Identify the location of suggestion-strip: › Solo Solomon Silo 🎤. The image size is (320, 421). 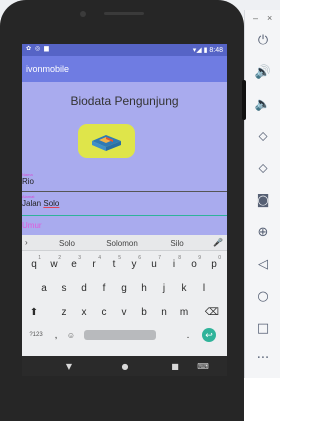
(124, 243).